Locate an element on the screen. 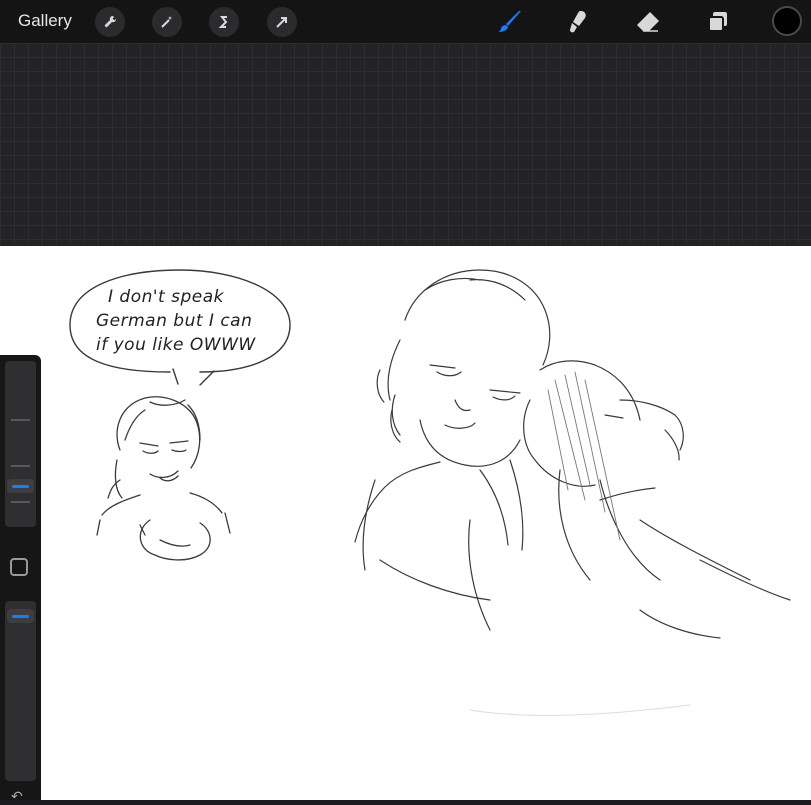  layers-icon is located at coordinates (718, 22).